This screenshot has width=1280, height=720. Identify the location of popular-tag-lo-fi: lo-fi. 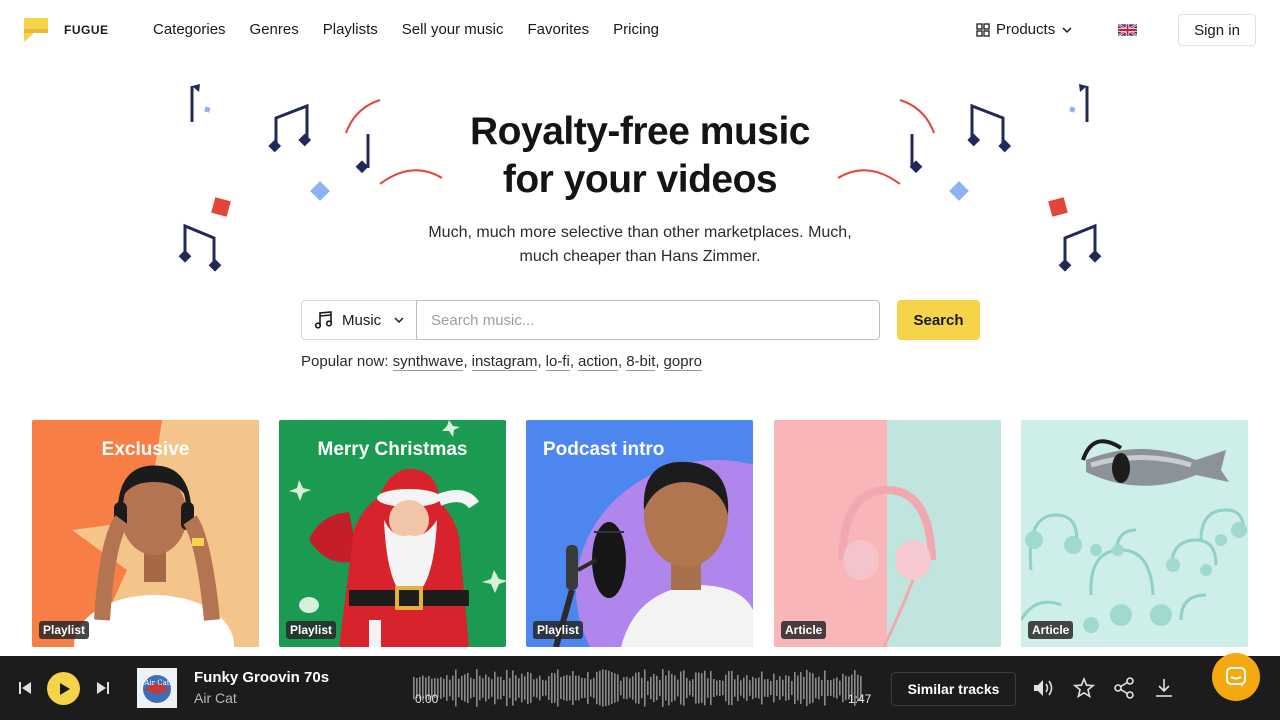
(557, 362).